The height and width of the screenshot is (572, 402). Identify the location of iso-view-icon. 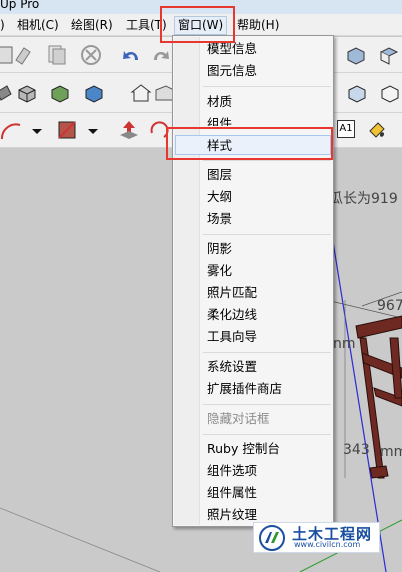
(356, 55).